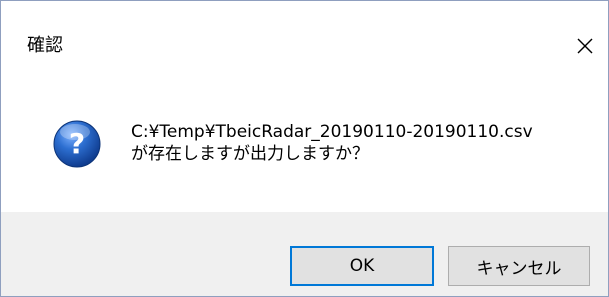 The width and height of the screenshot is (609, 297). I want to click on close-icon, so click(585, 46).